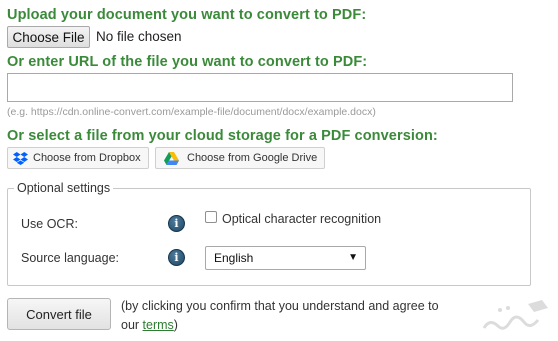 The height and width of the screenshot is (341, 558). I want to click on dropbox-button: Choose from Dropbox, so click(78, 158).